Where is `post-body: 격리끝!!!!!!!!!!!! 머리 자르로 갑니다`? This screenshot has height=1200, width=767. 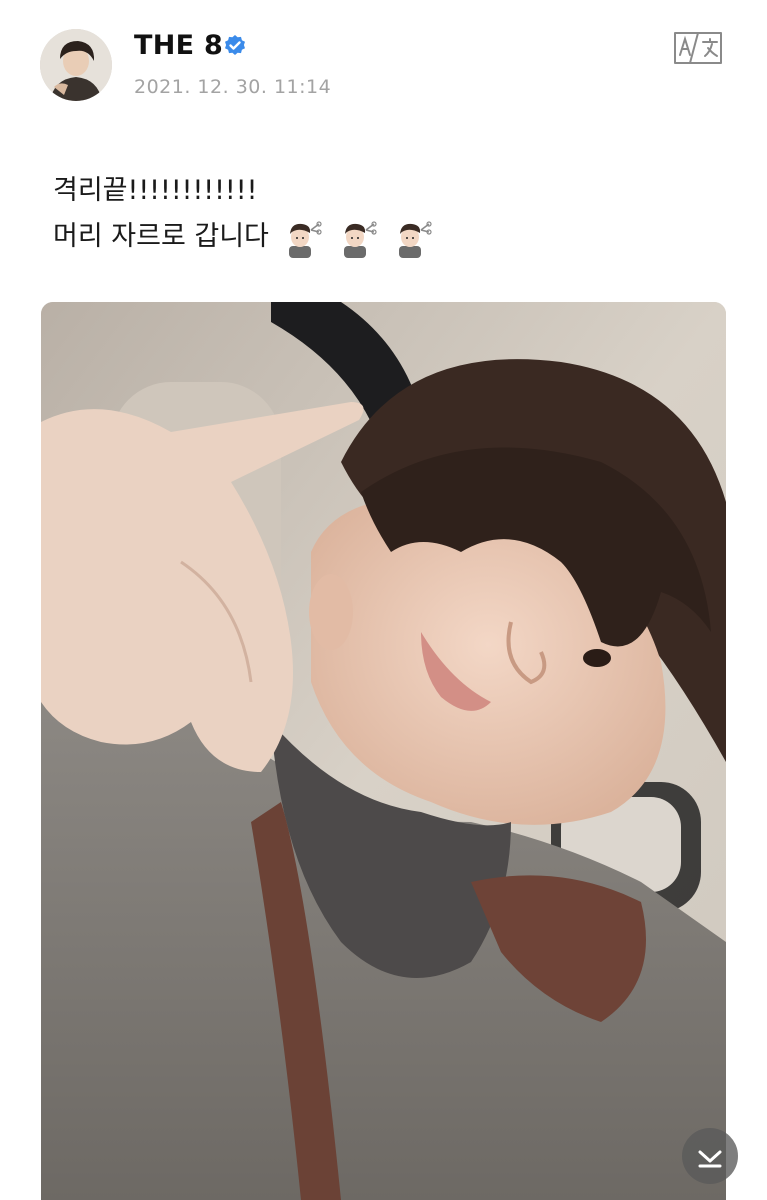
post-body: 격리끝!!!!!!!!!!!! 머리 자르로 갑니다 is located at coordinates (246, 214).